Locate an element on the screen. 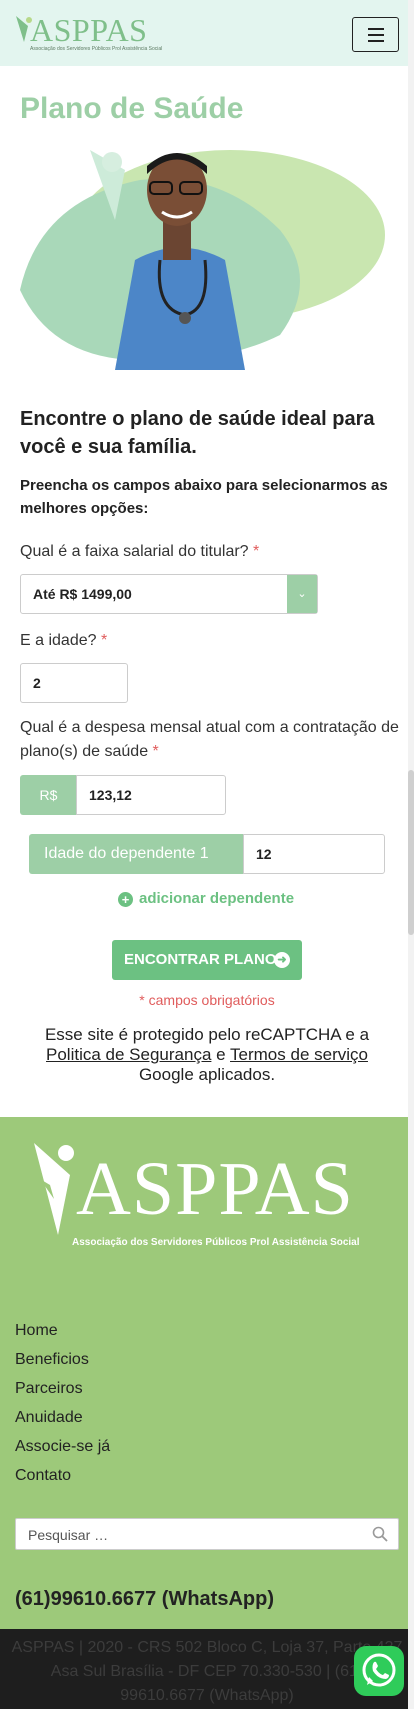 The image size is (414, 1709). whatsapp-icon is located at coordinates (379, 1670).